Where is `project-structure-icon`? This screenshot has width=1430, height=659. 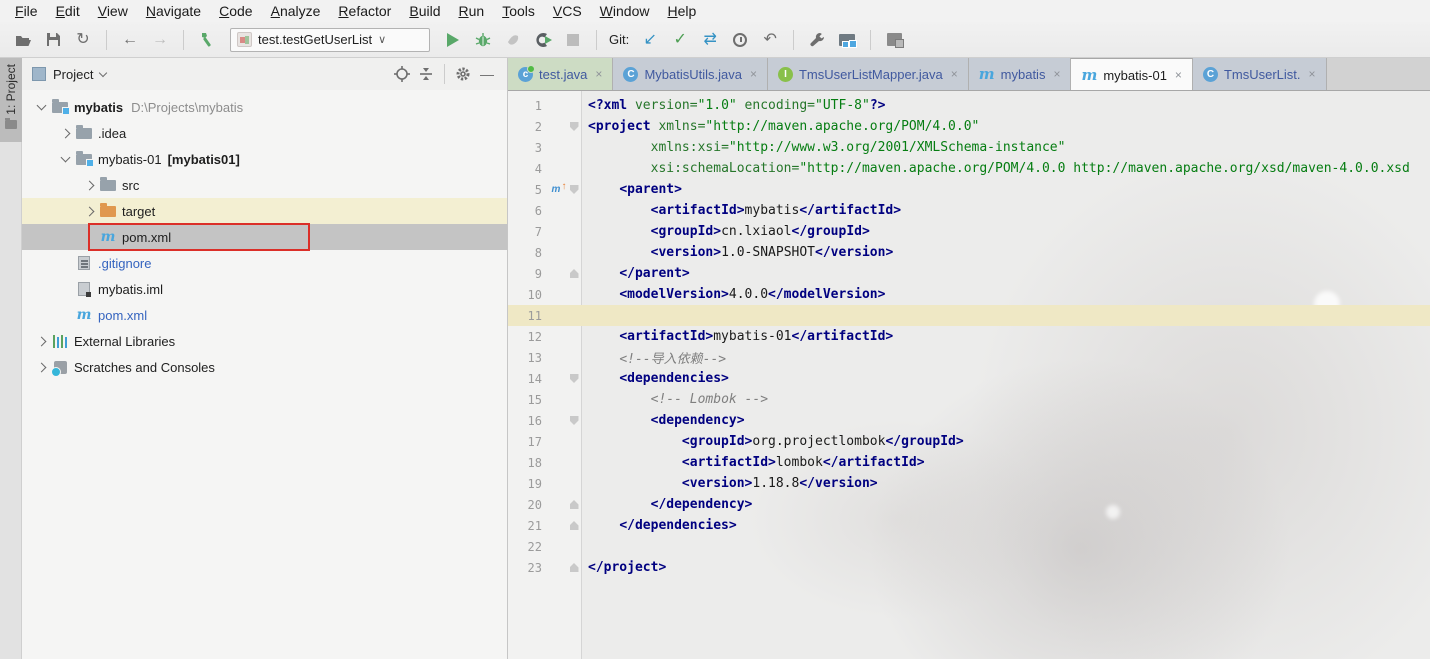
project-structure-icon is located at coordinates (847, 40).